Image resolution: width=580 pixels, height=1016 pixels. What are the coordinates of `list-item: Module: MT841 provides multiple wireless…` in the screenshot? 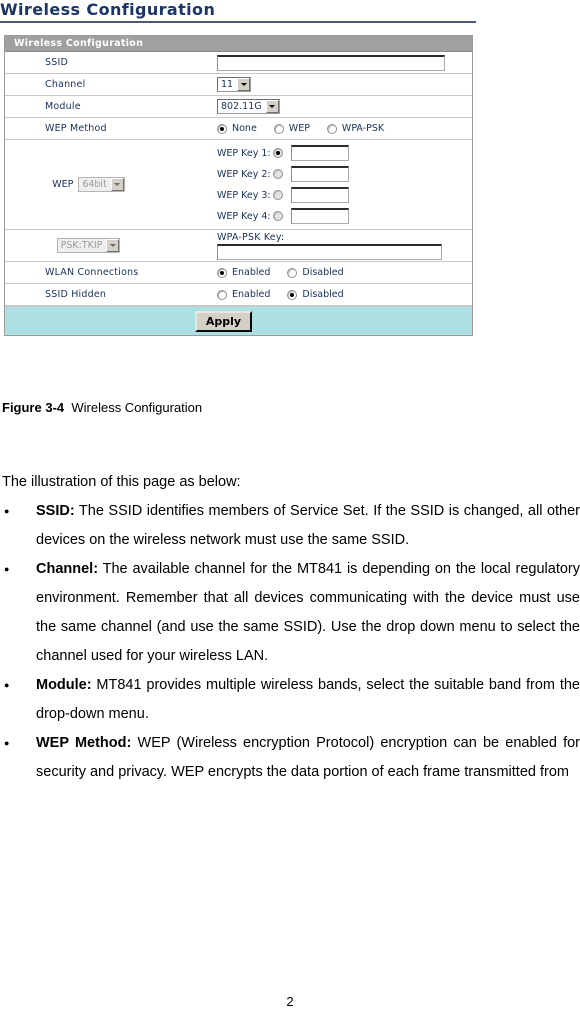 It's located at (291, 700).